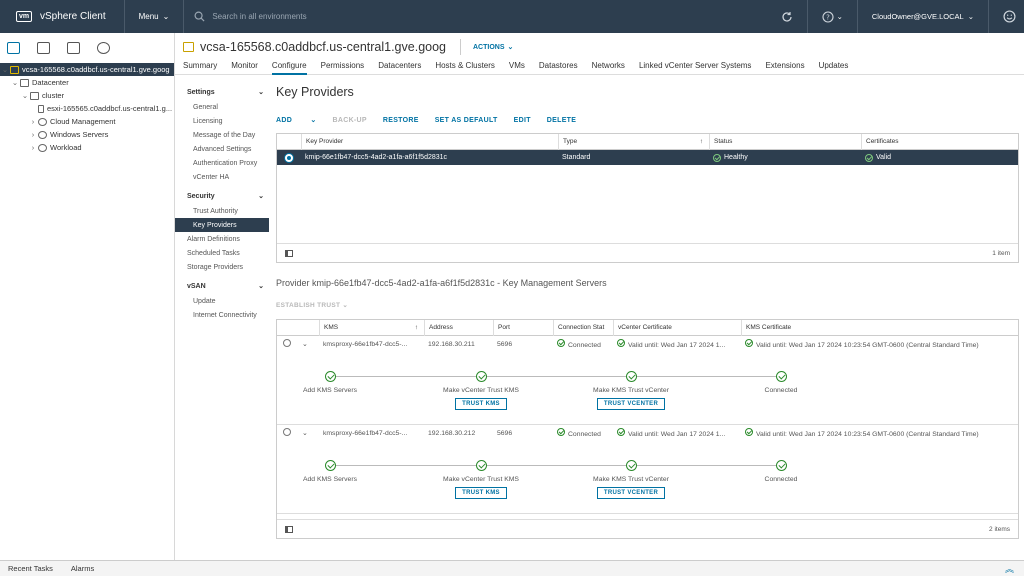  Describe the element at coordinates (223, 267) in the screenshot. I see `nav-storage-providers: Storage Providers` at that location.